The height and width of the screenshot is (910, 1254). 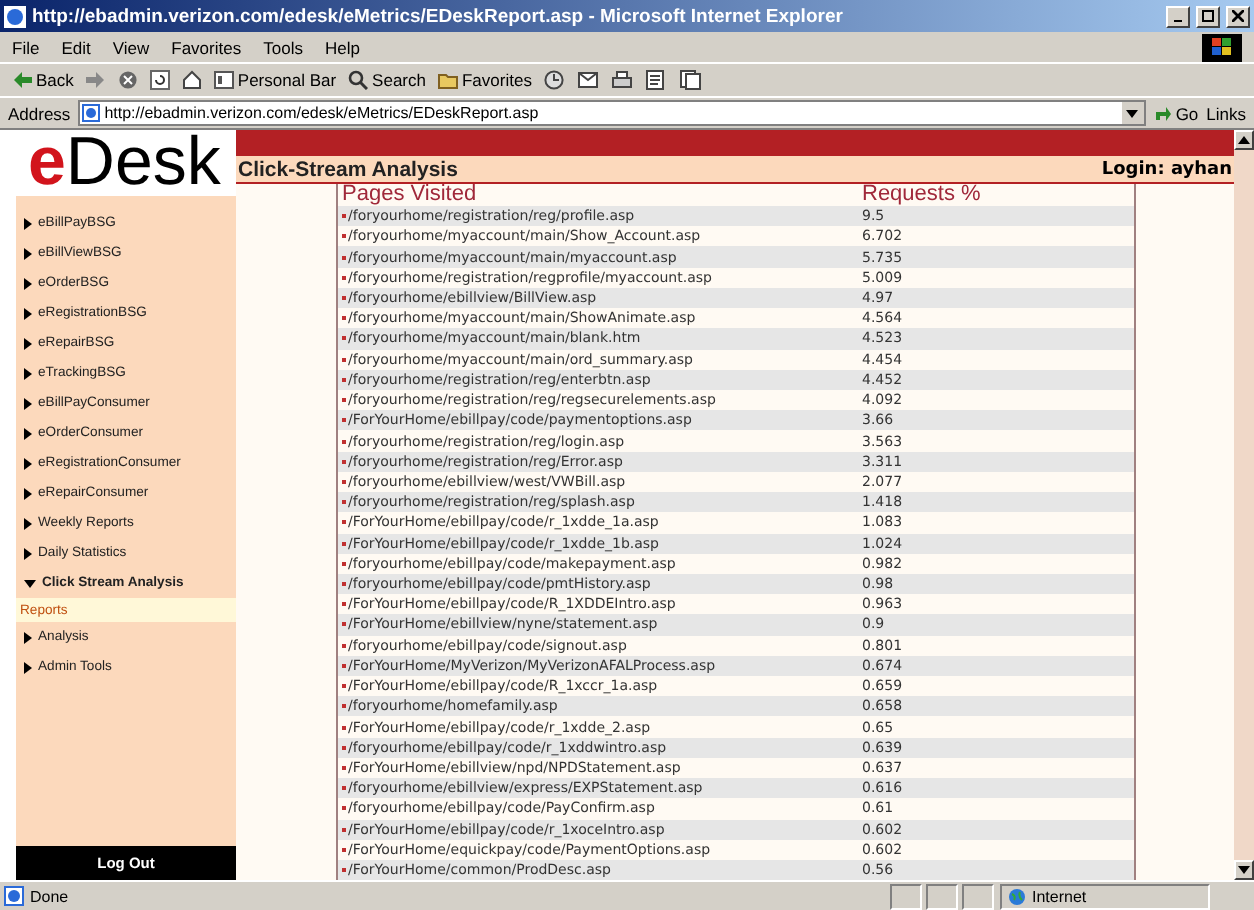 What do you see at coordinates (409, 195) in the screenshot?
I see `column-header: Pages Visited` at bounding box center [409, 195].